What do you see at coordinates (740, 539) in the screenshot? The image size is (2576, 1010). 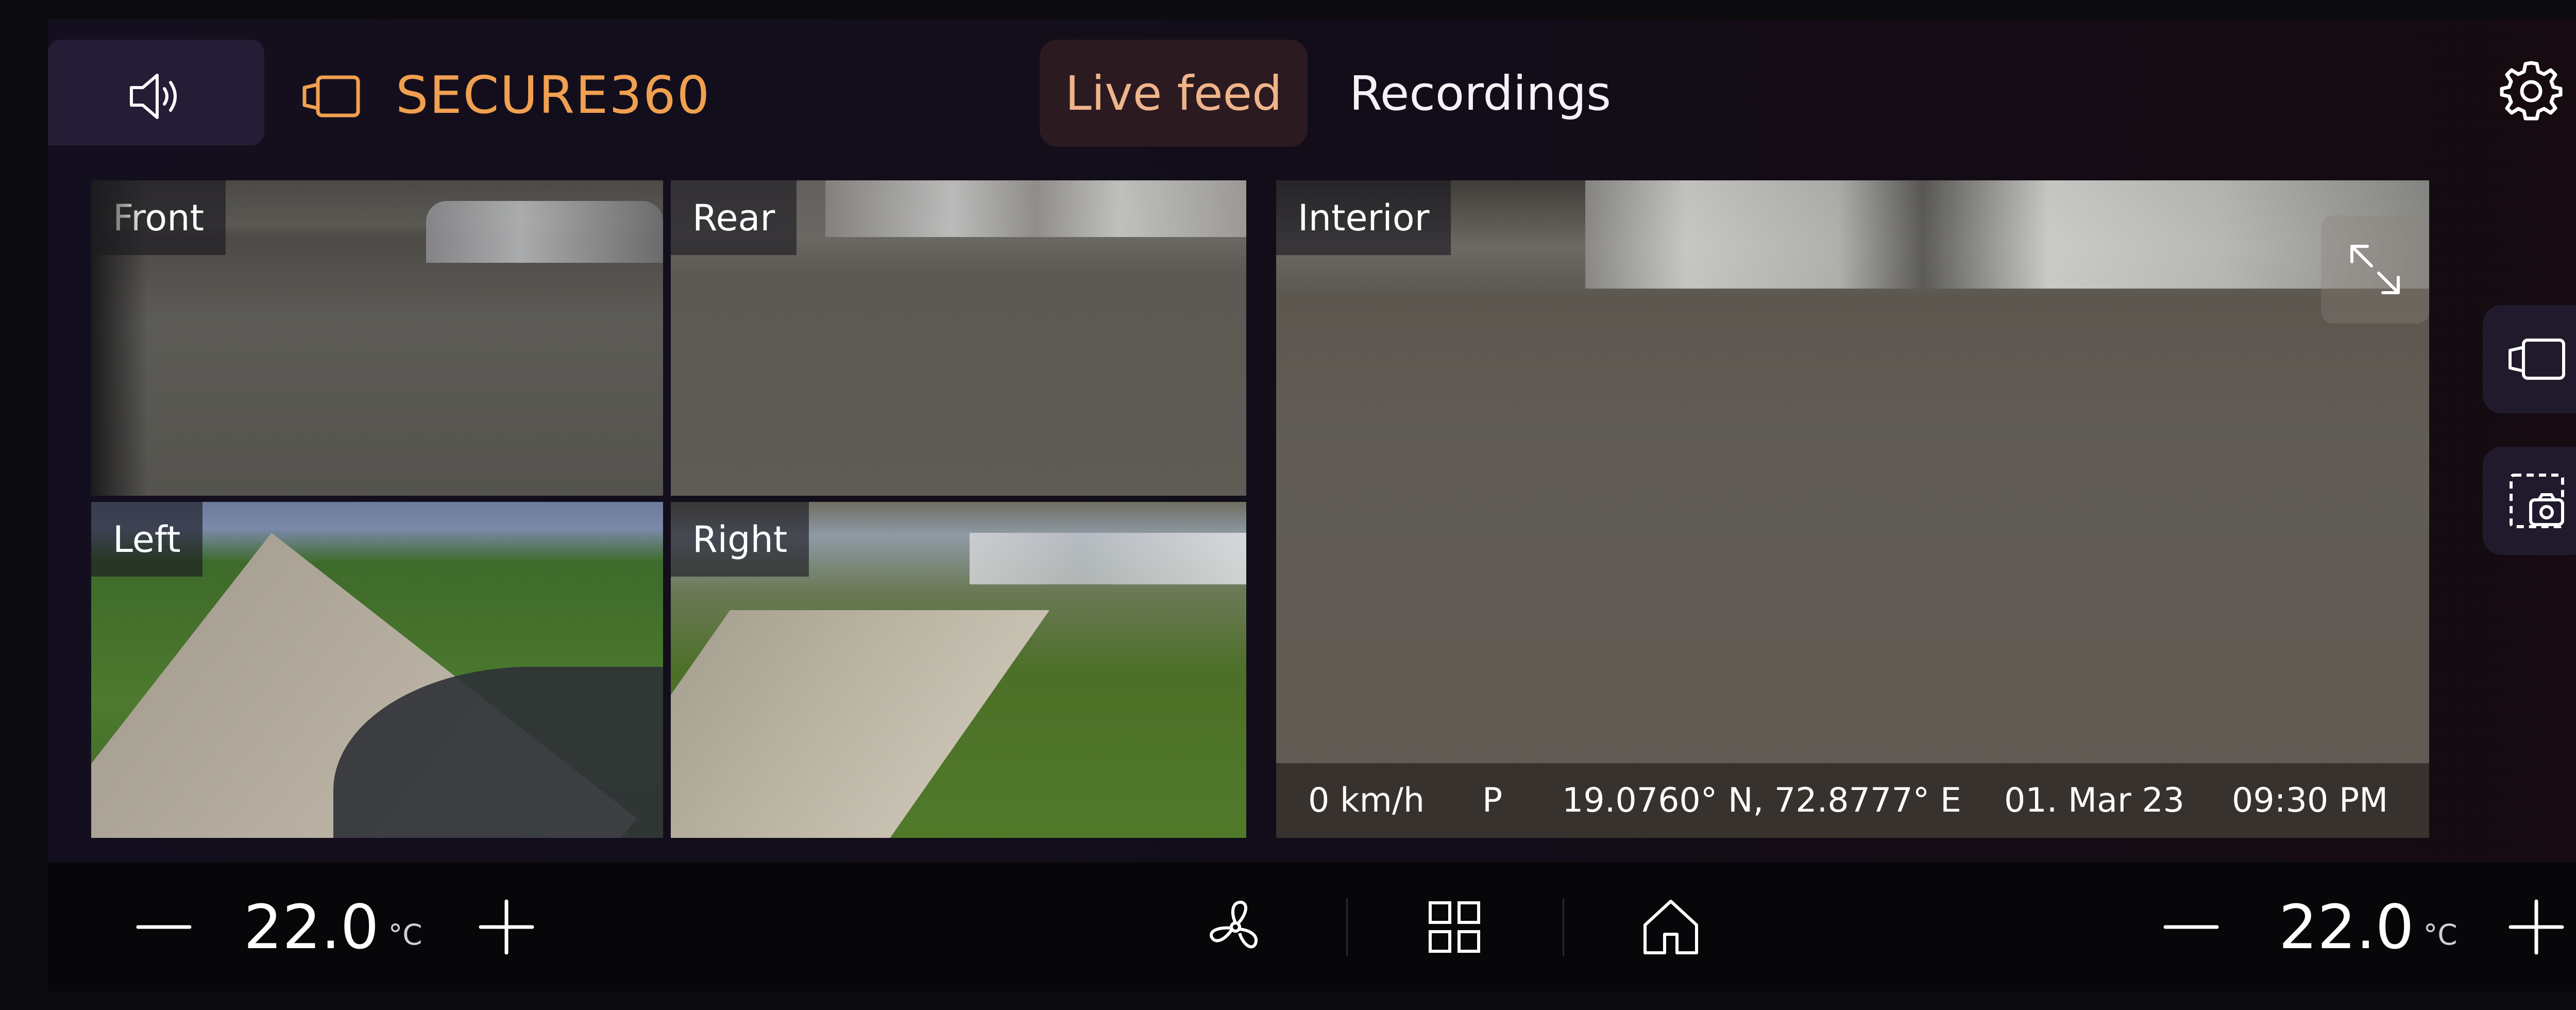 I see `camera-label-right: Right` at bounding box center [740, 539].